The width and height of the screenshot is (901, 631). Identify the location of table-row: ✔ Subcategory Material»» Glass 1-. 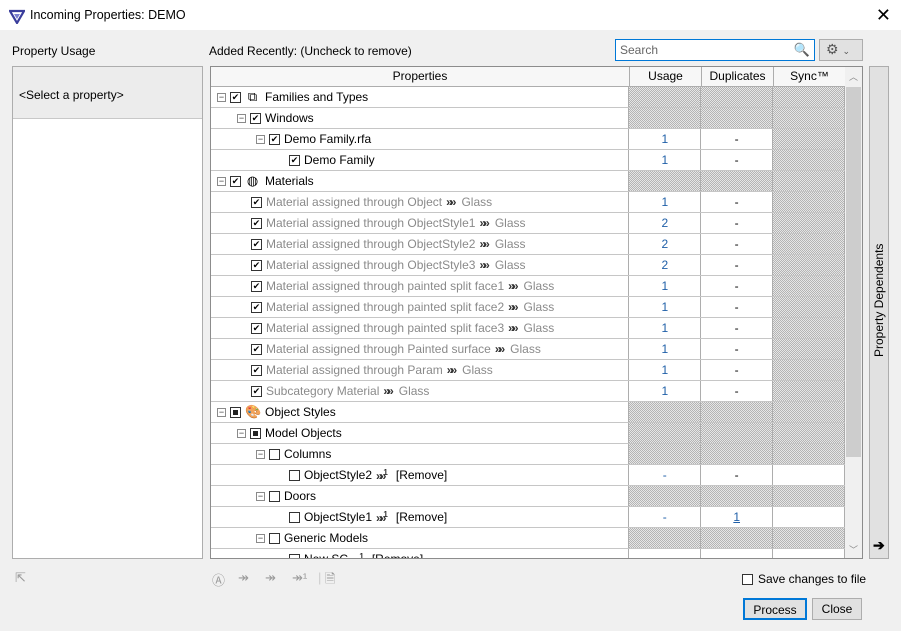
(528, 391).